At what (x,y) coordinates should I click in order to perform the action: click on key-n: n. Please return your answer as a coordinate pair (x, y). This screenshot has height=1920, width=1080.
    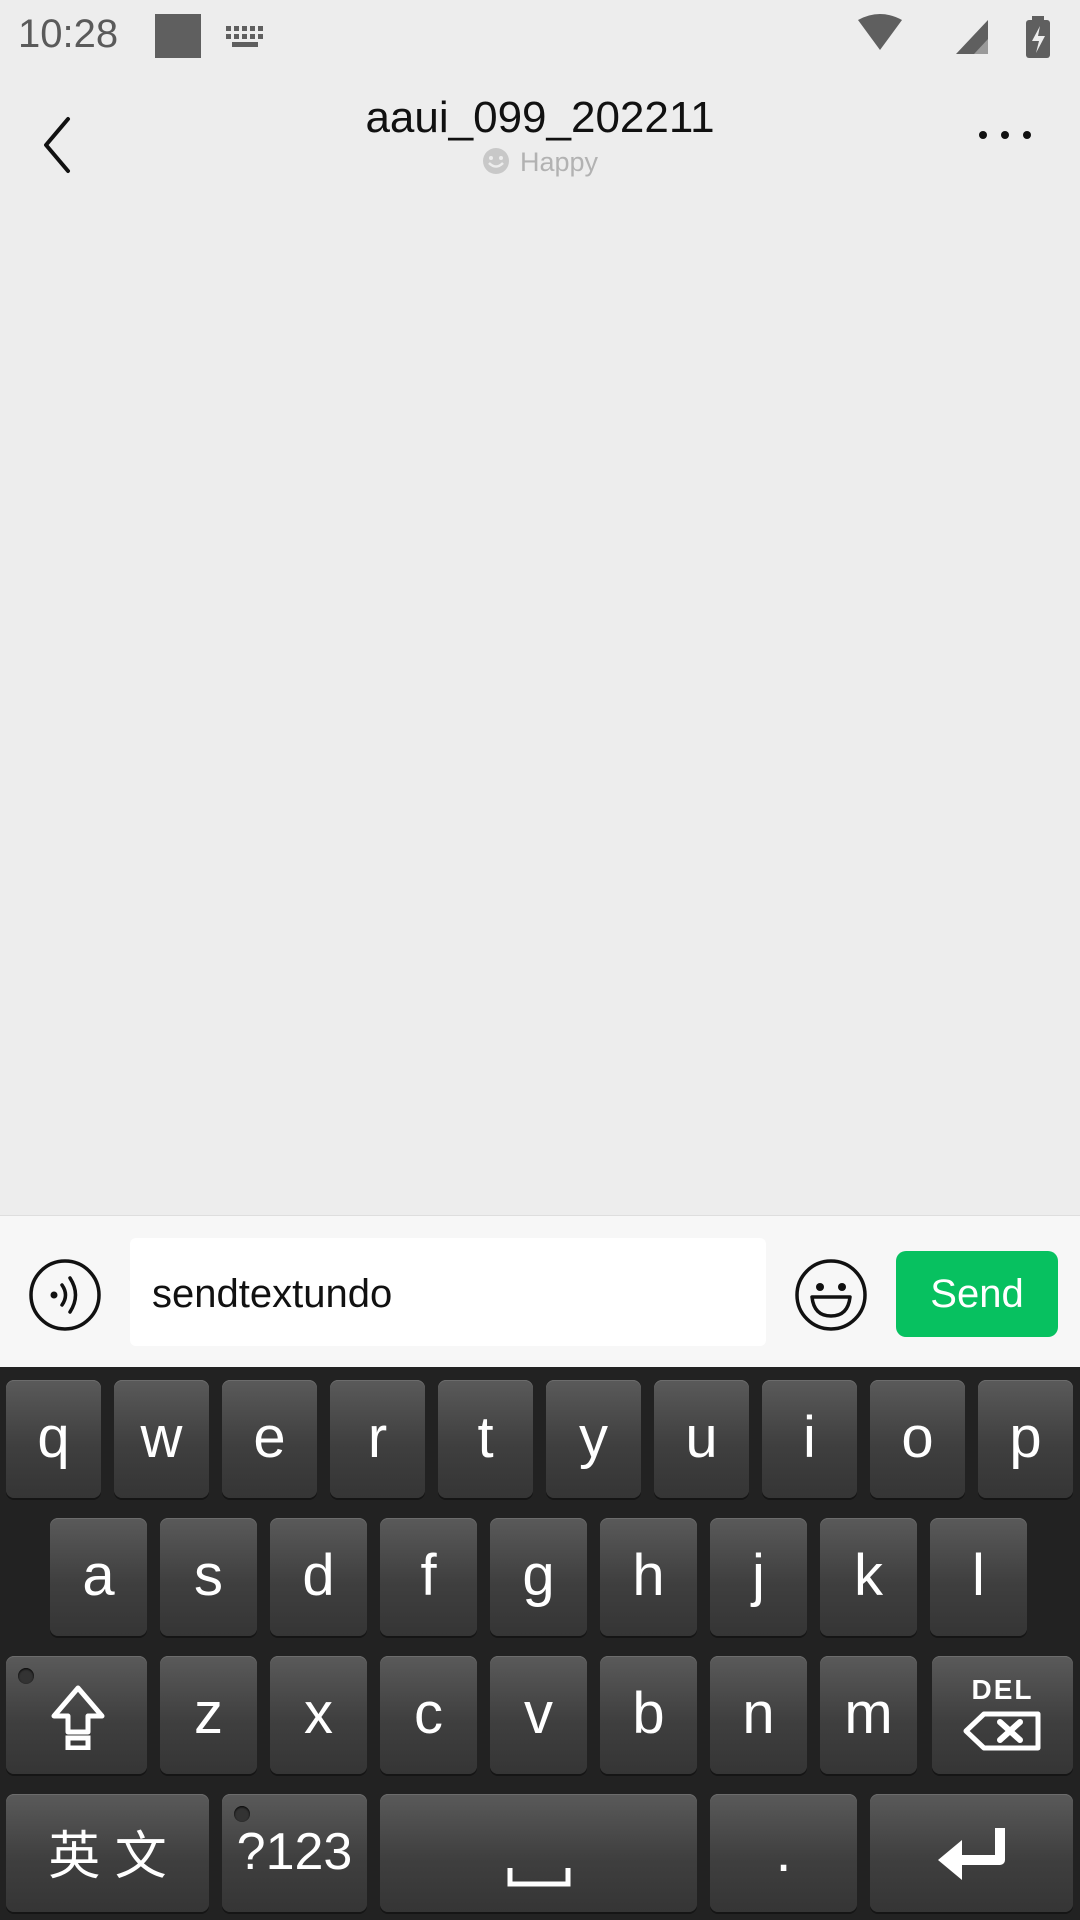
    Looking at the image, I should click on (758, 1715).